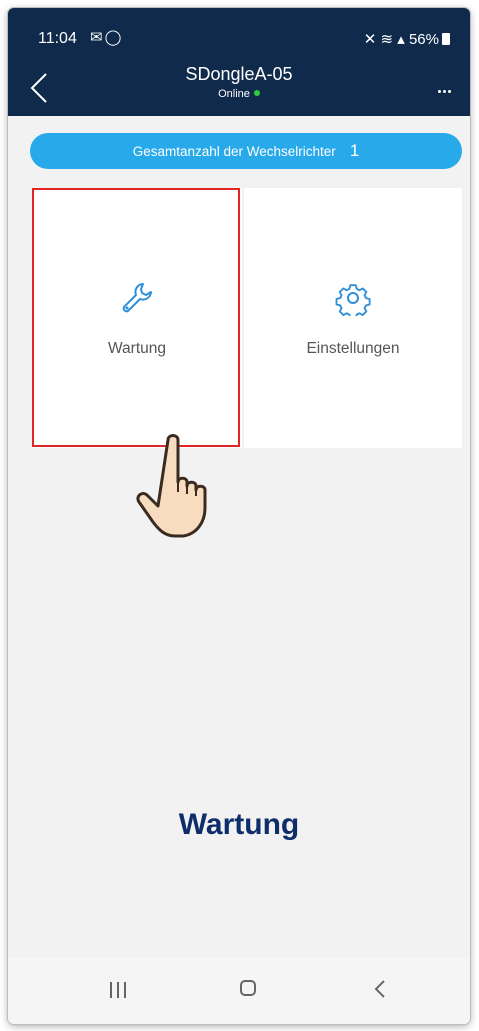  What do you see at coordinates (401, 39) in the screenshot?
I see `signal-icon: ▴` at bounding box center [401, 39].